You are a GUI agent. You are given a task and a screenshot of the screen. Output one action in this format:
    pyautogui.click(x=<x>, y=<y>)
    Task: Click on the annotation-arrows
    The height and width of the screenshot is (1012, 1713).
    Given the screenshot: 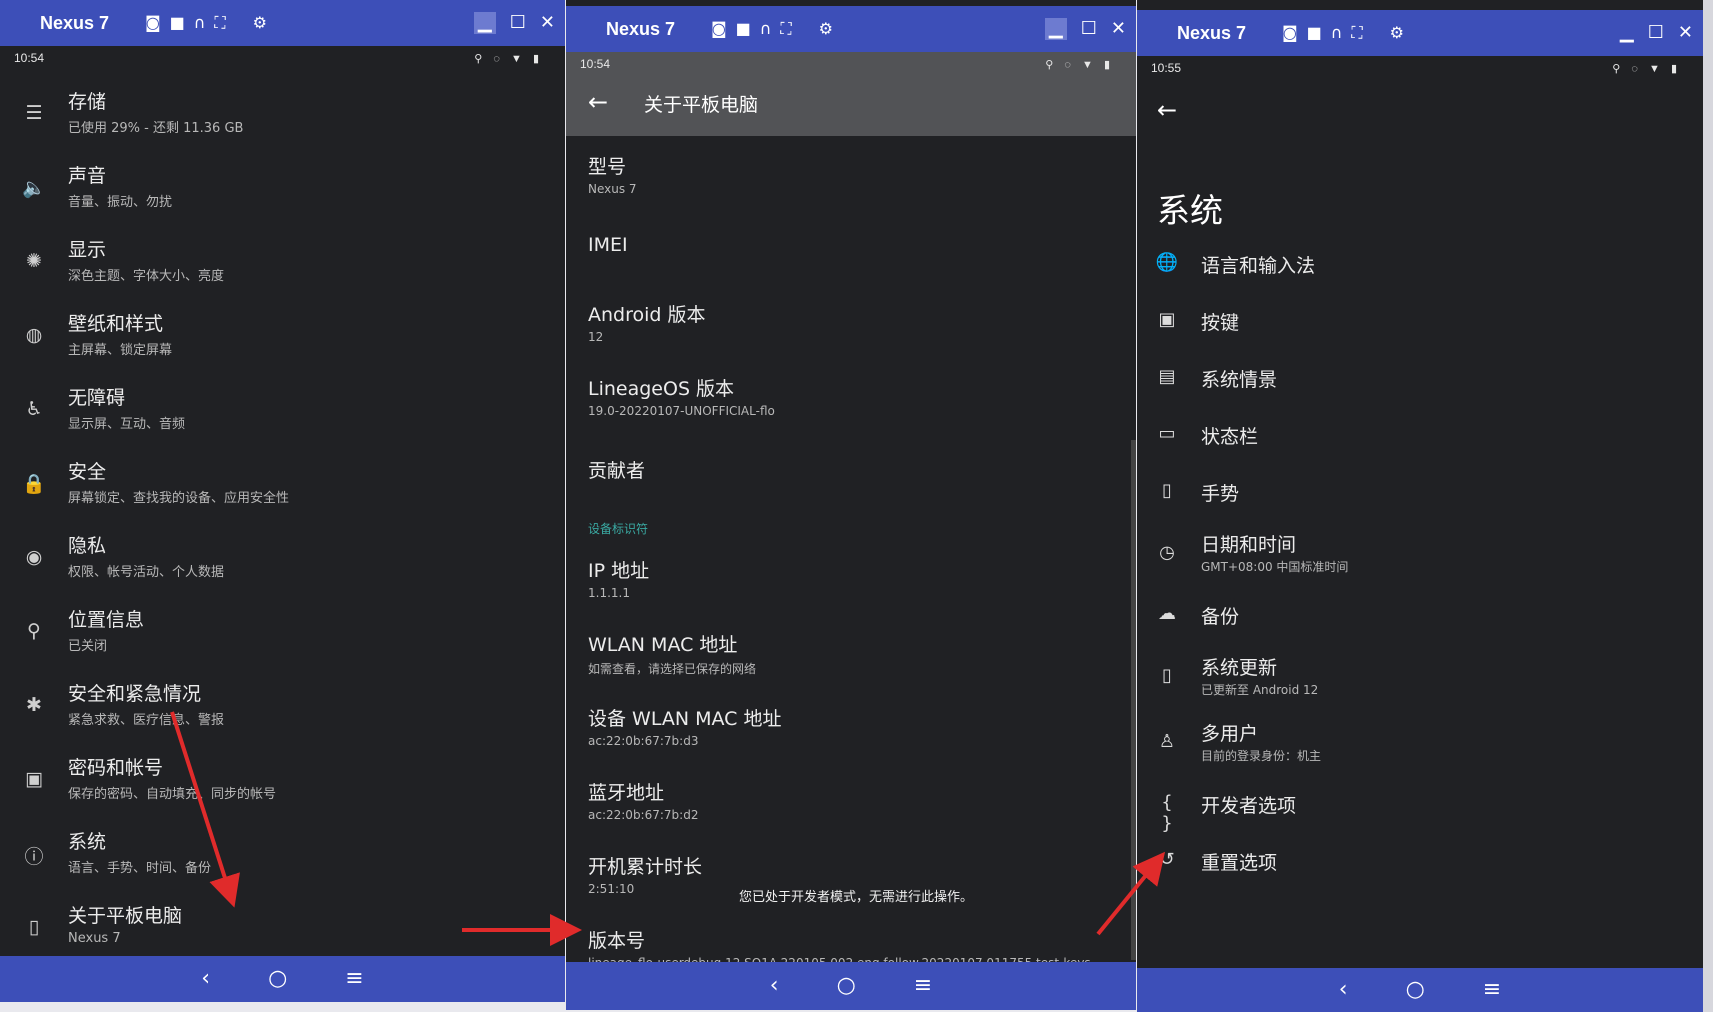 What is the action you would take?
    pyautogui.click(x=668, y=828)
    